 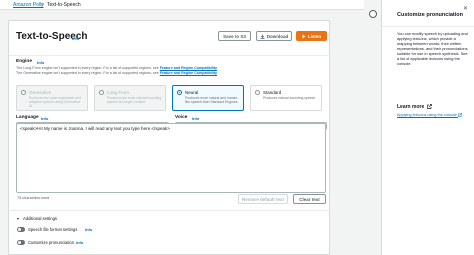 I want to click on standard-name: Standard, so click(x=272, y=92).